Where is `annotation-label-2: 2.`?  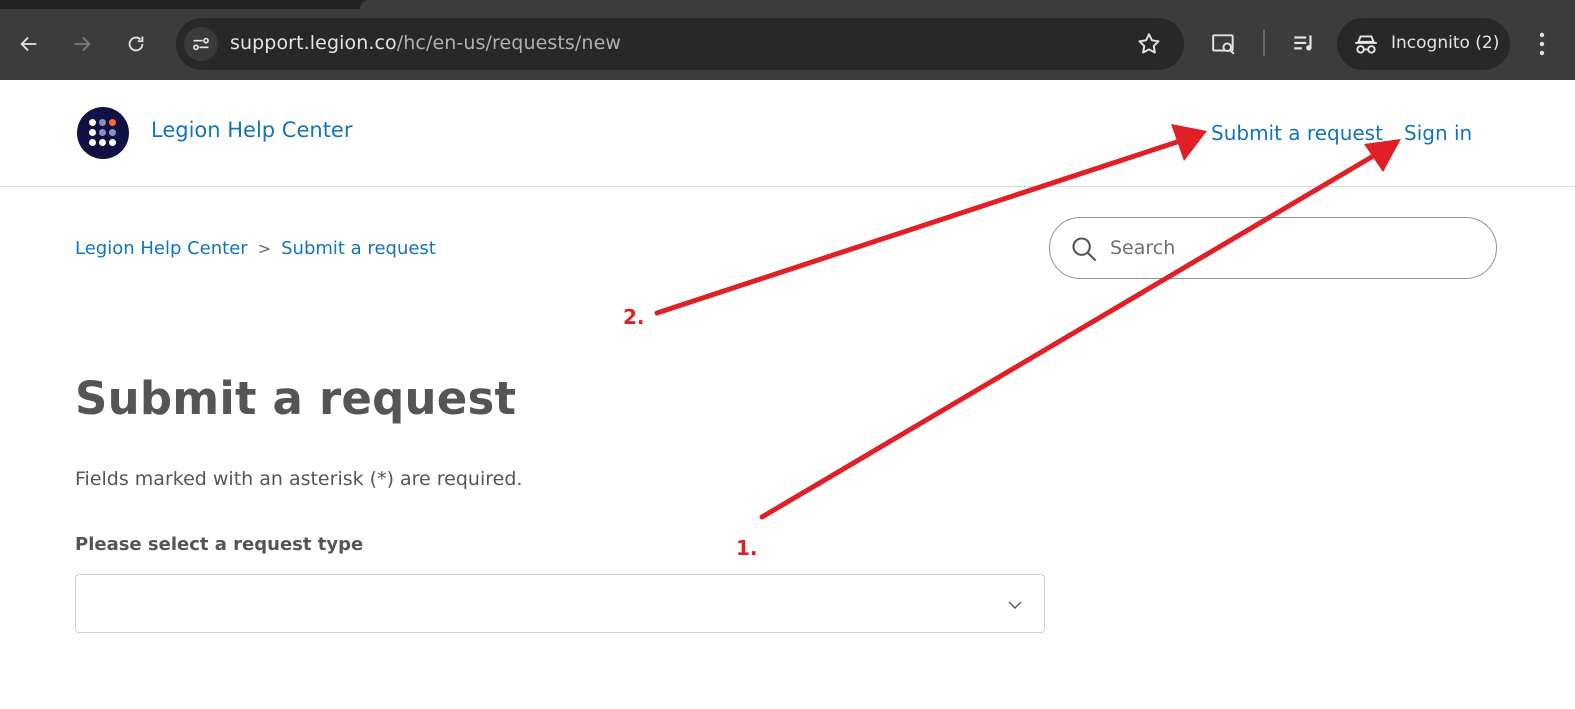
annotation-label-2: 2. is located at coordinates (634, 317).